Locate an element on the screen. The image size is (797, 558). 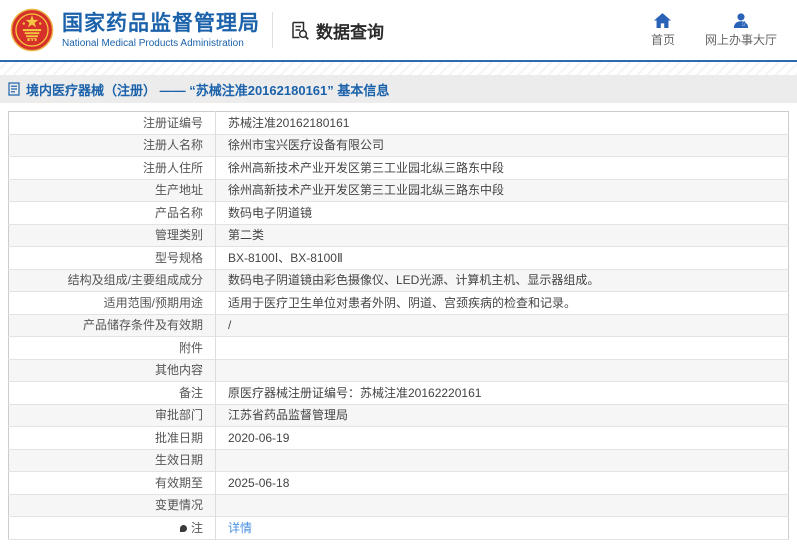
note-dot-icon is located at coordinates (183, 529).